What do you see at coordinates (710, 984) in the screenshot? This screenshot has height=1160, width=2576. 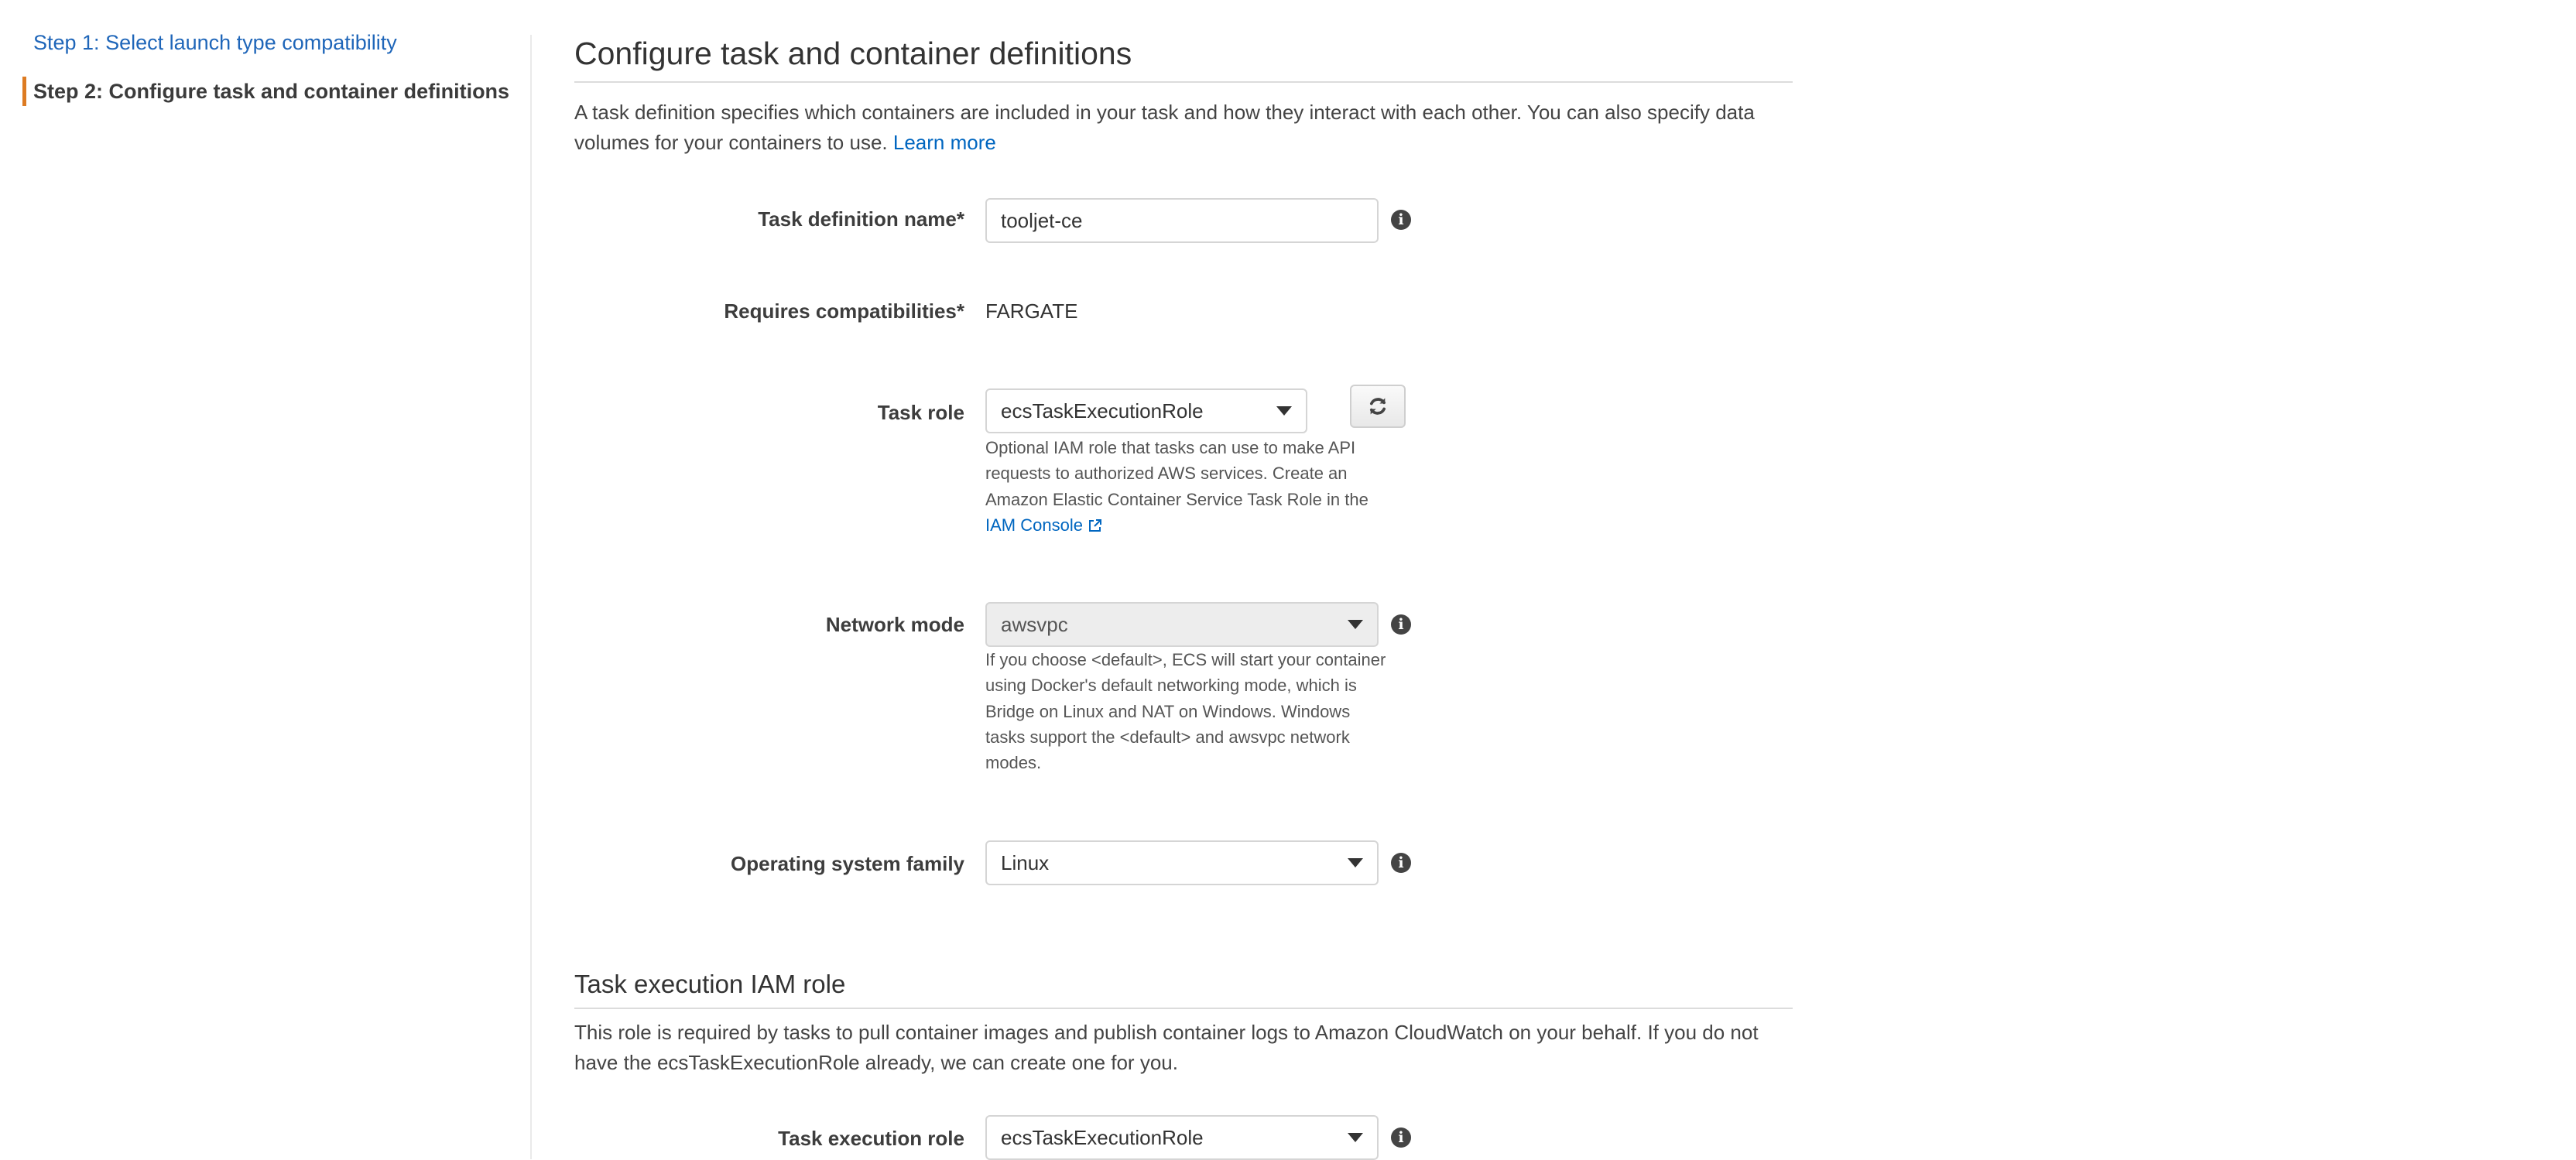 I see `execution-role-section-title: Task execution IAM role` at bounding box center [710, 984].